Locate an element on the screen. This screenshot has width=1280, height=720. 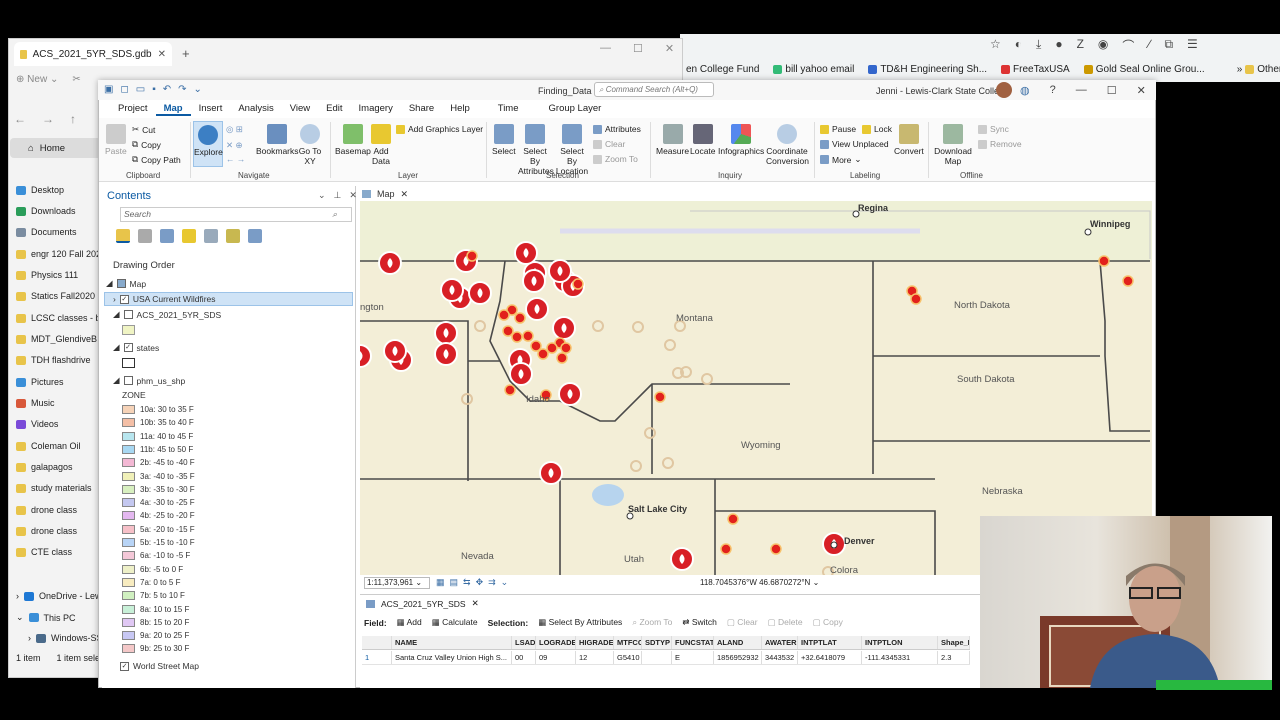
sidebar-item: TDH flashdrive is located at coordinates (61, 360).